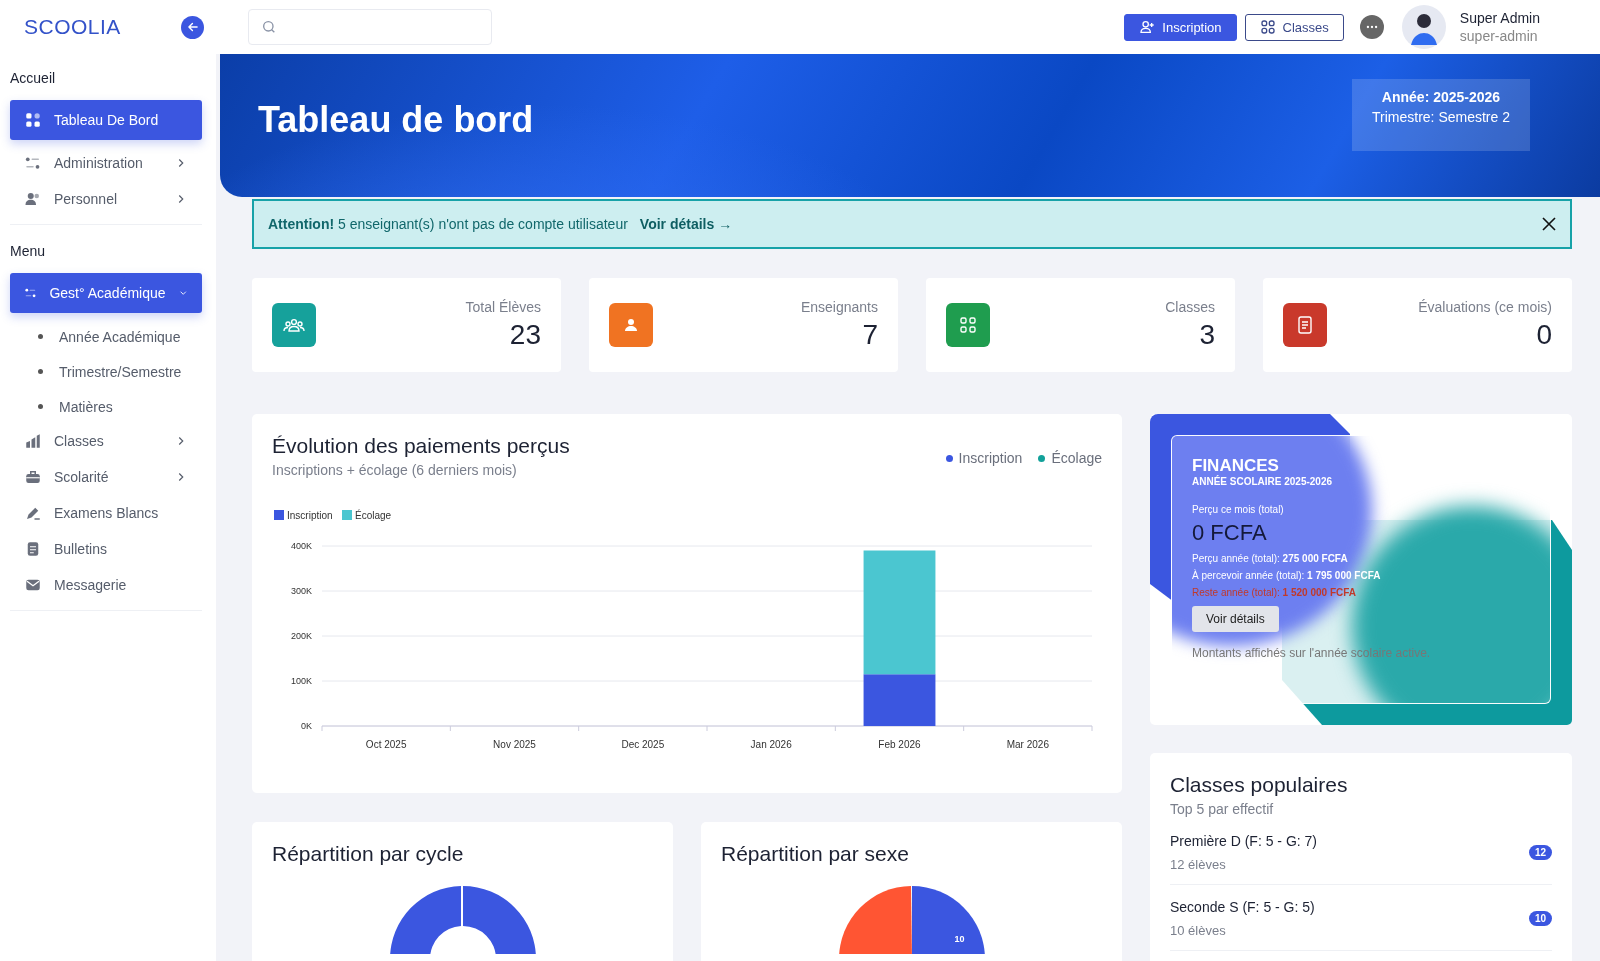  I want to click on user-role: super-admin, so click(1499, 36).